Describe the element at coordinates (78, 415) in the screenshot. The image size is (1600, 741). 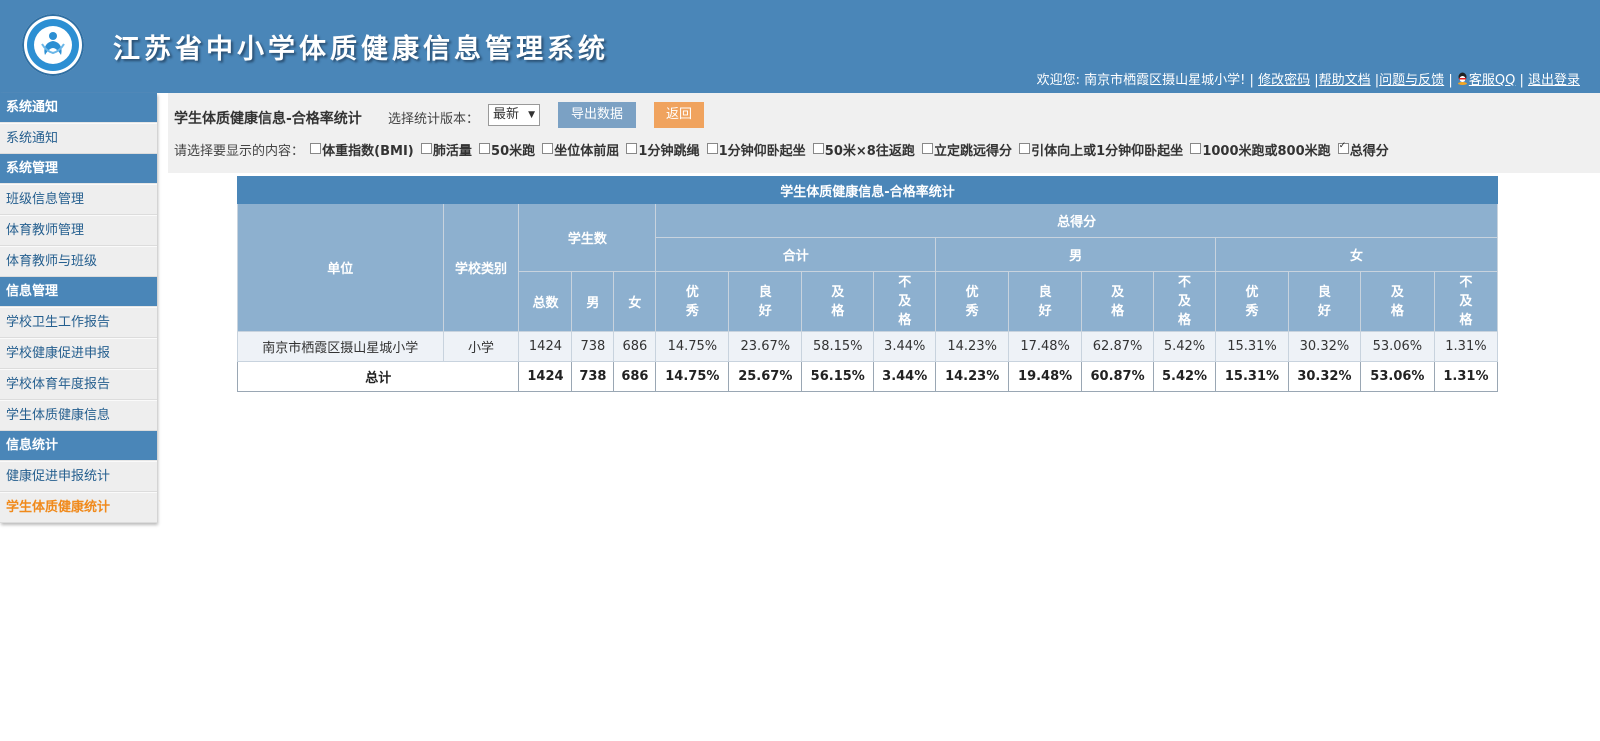
I see `sidebar-item-student-health-info: 学生体质健康信息` at that location.